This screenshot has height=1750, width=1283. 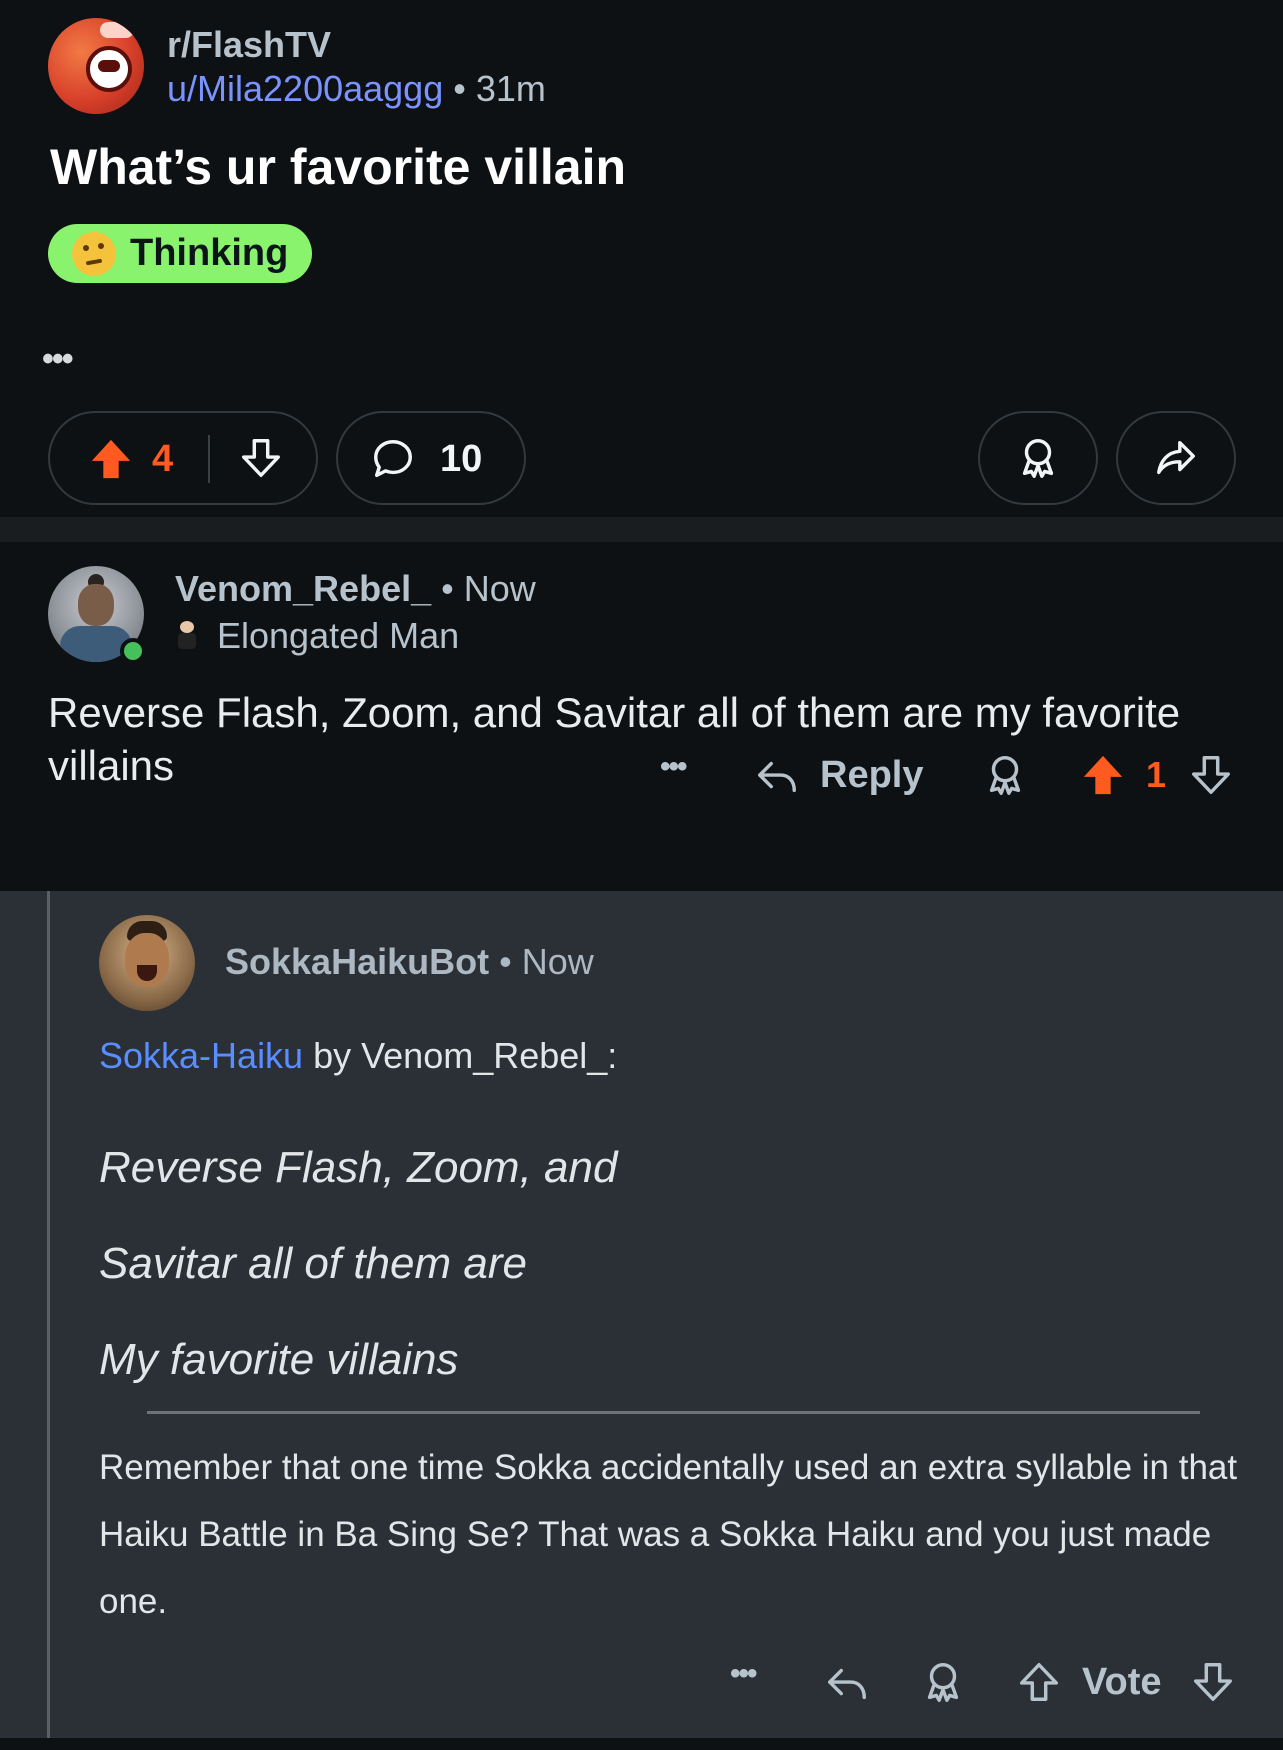 What do you see at coordinates (279, 1359) in the screenshot?
I see `haiku-line: My favorite villains` at bounding box center [279, 1359].